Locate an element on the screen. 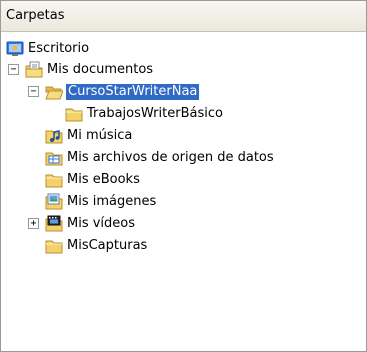 The width and height of the screenshot is (367, 352). tree-item-mis-documentos: − Mis documentos is located at coordinates (181, 70).